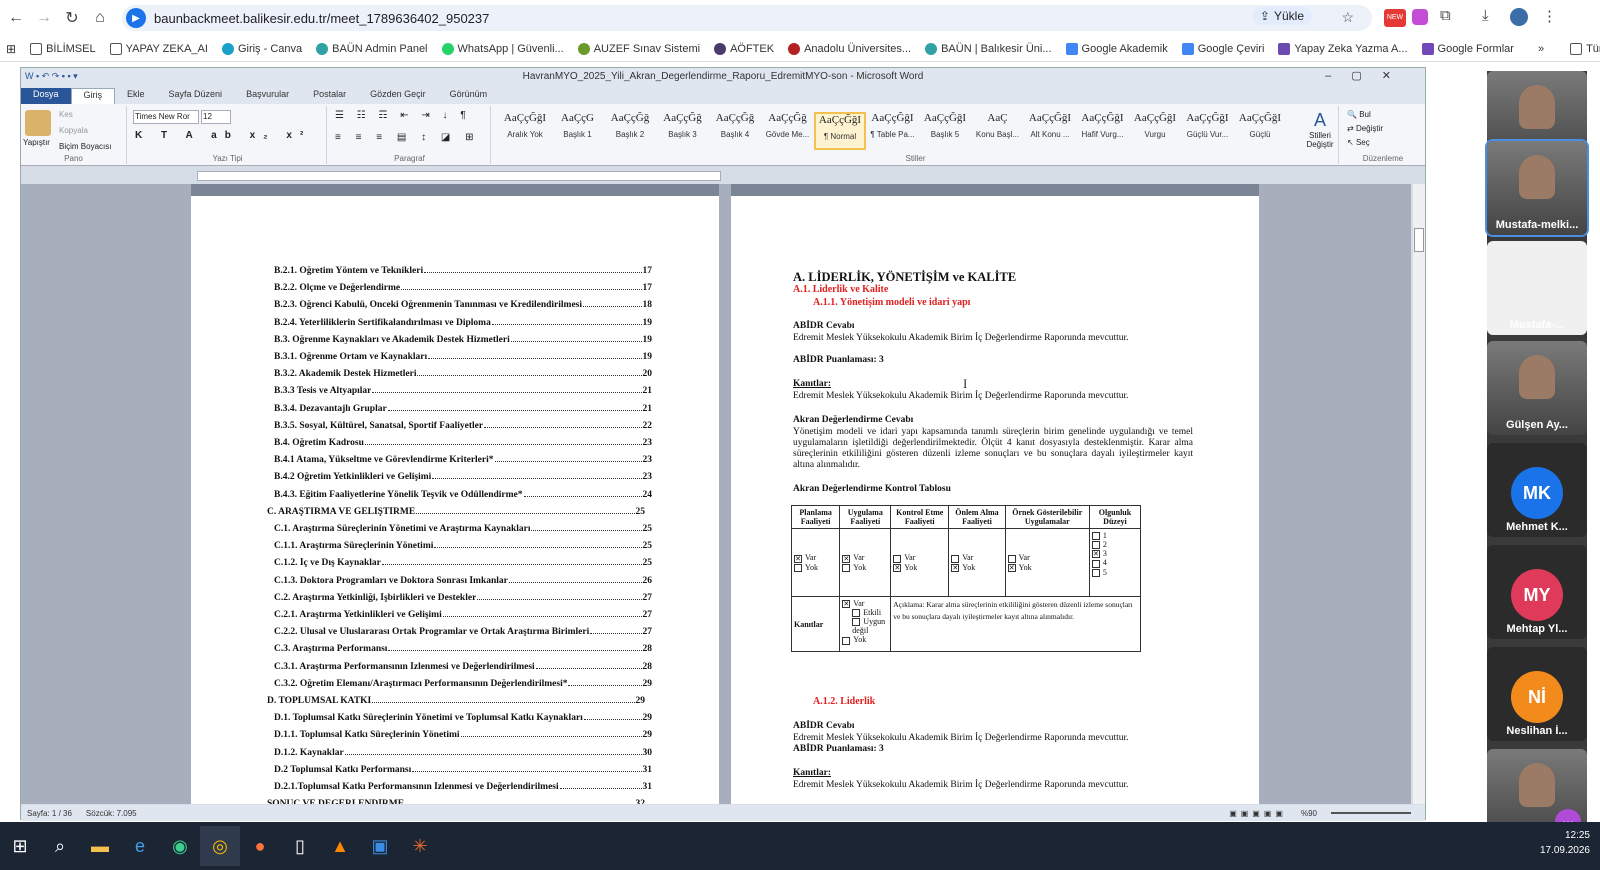 The width and height of the screenshot is (1600, 870). I want to click on style-gallery-item: AaÇçĞğ Başlık 4, so click(735, 131).